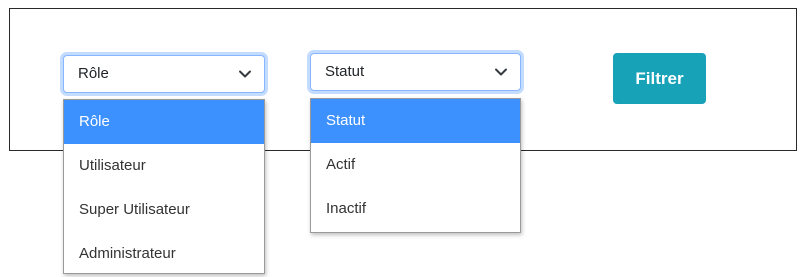  Describe the element at coordinates (93, 73) in the screenshot. I see `role-select-value: Rôle` at that location.